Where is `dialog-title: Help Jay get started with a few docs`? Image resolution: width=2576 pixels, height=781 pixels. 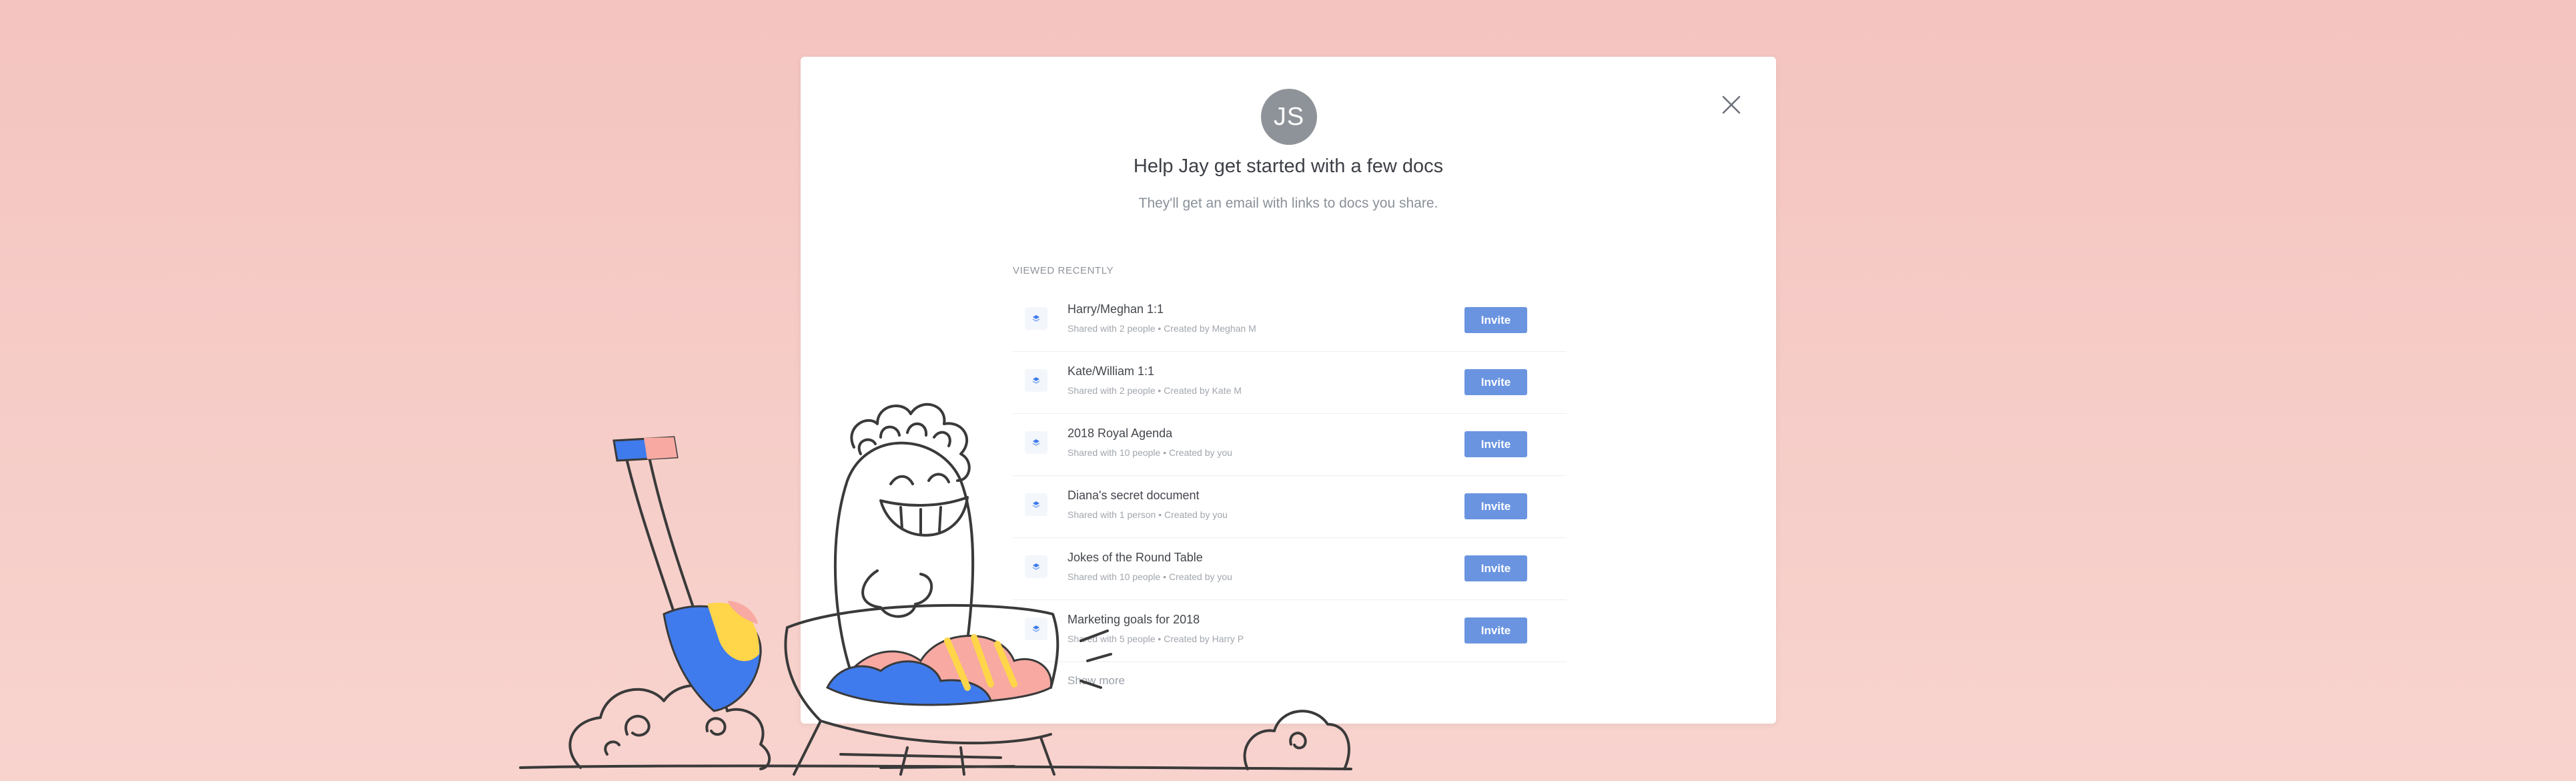 dialog-title: Help Jay get started with a few docs is located at coordinates (1288, 166).